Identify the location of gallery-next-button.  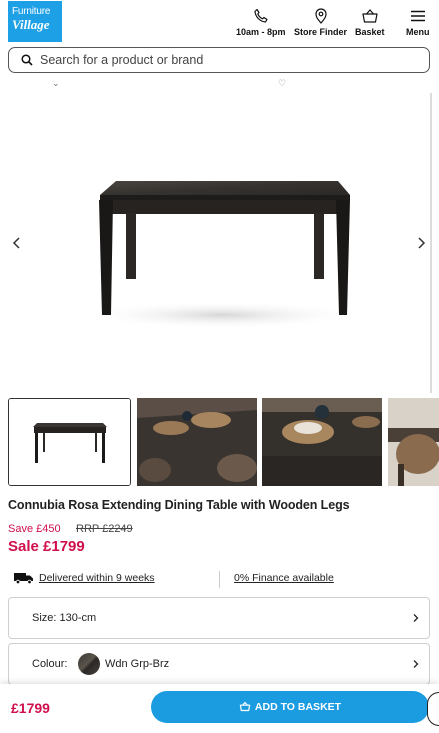
(421, 243).